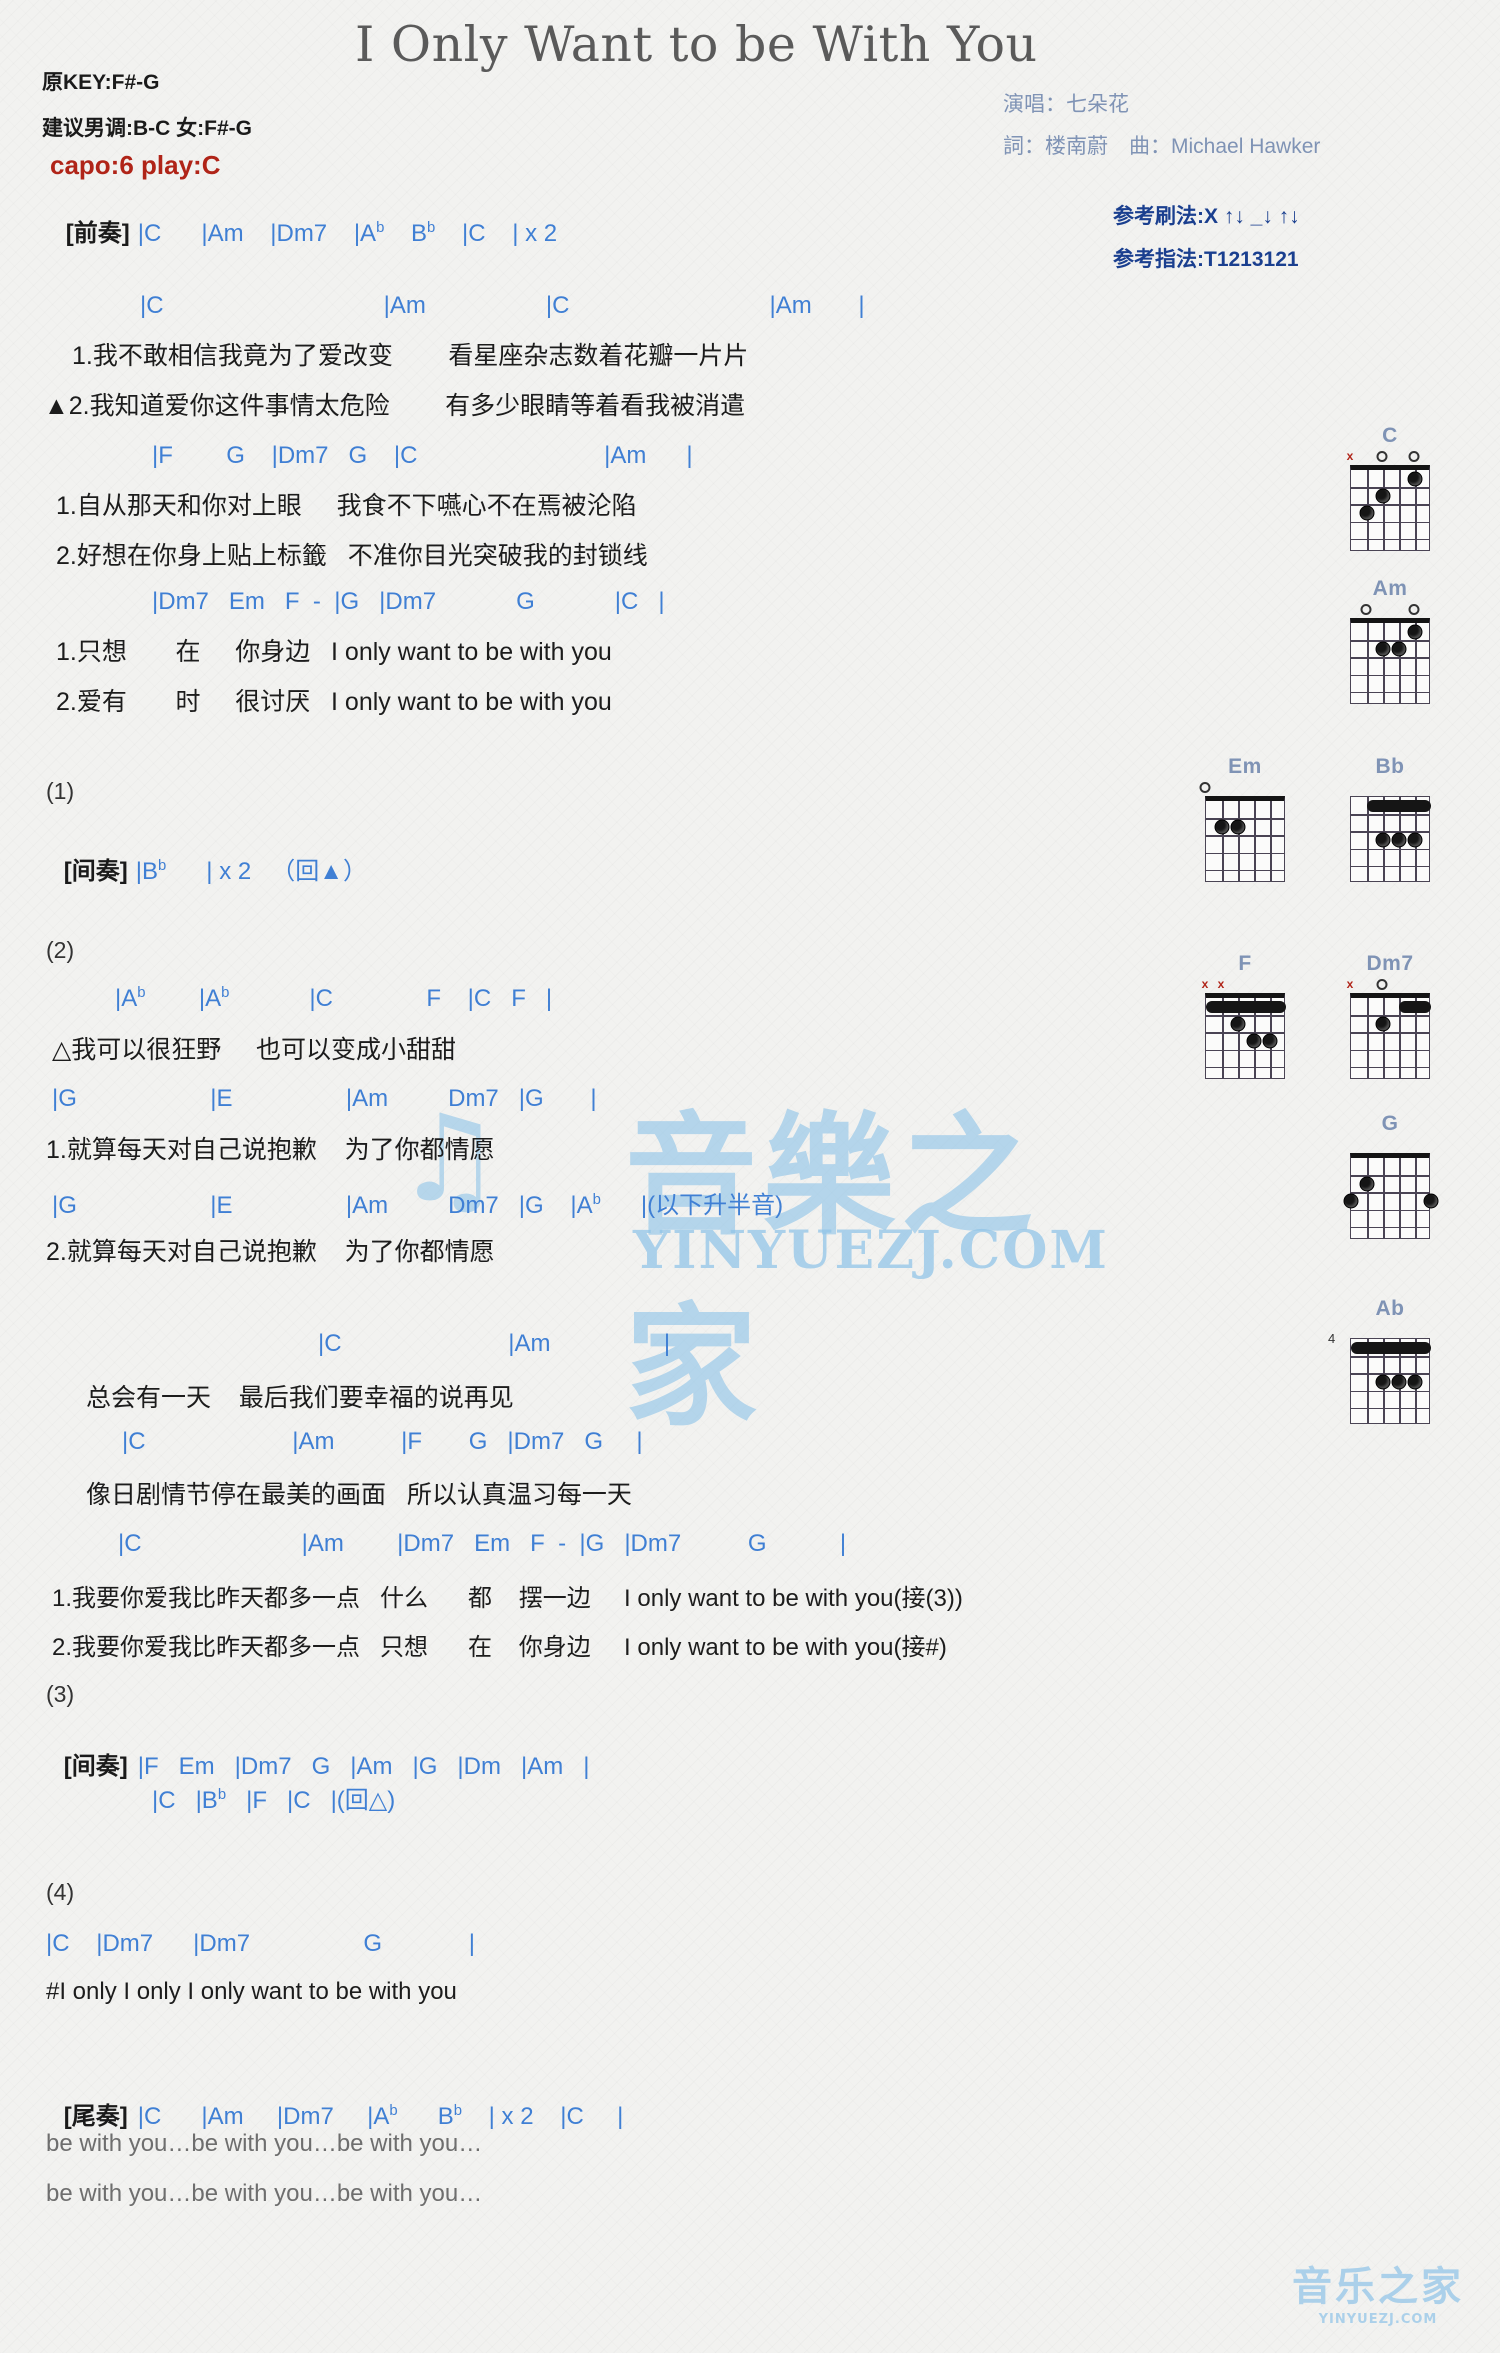  What do you see at coordinates (1066, 104) in the screenshot?
I see `singer-credit: 演唱：七朵花` at bounding box center [1066, 104].